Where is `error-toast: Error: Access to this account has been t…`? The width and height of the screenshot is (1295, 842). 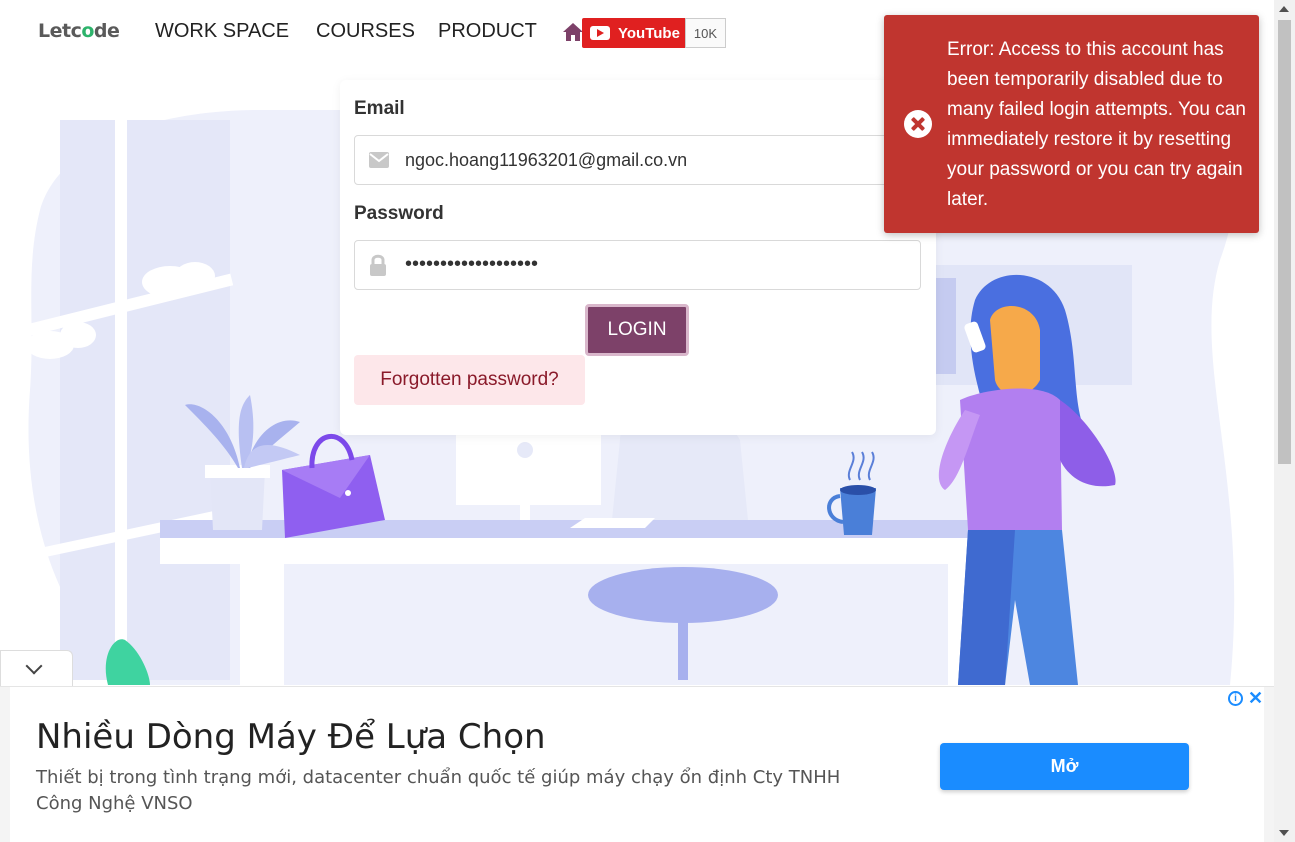
error-toast: Error: Access to this account has been t… is located at coordinates (1071, 124).